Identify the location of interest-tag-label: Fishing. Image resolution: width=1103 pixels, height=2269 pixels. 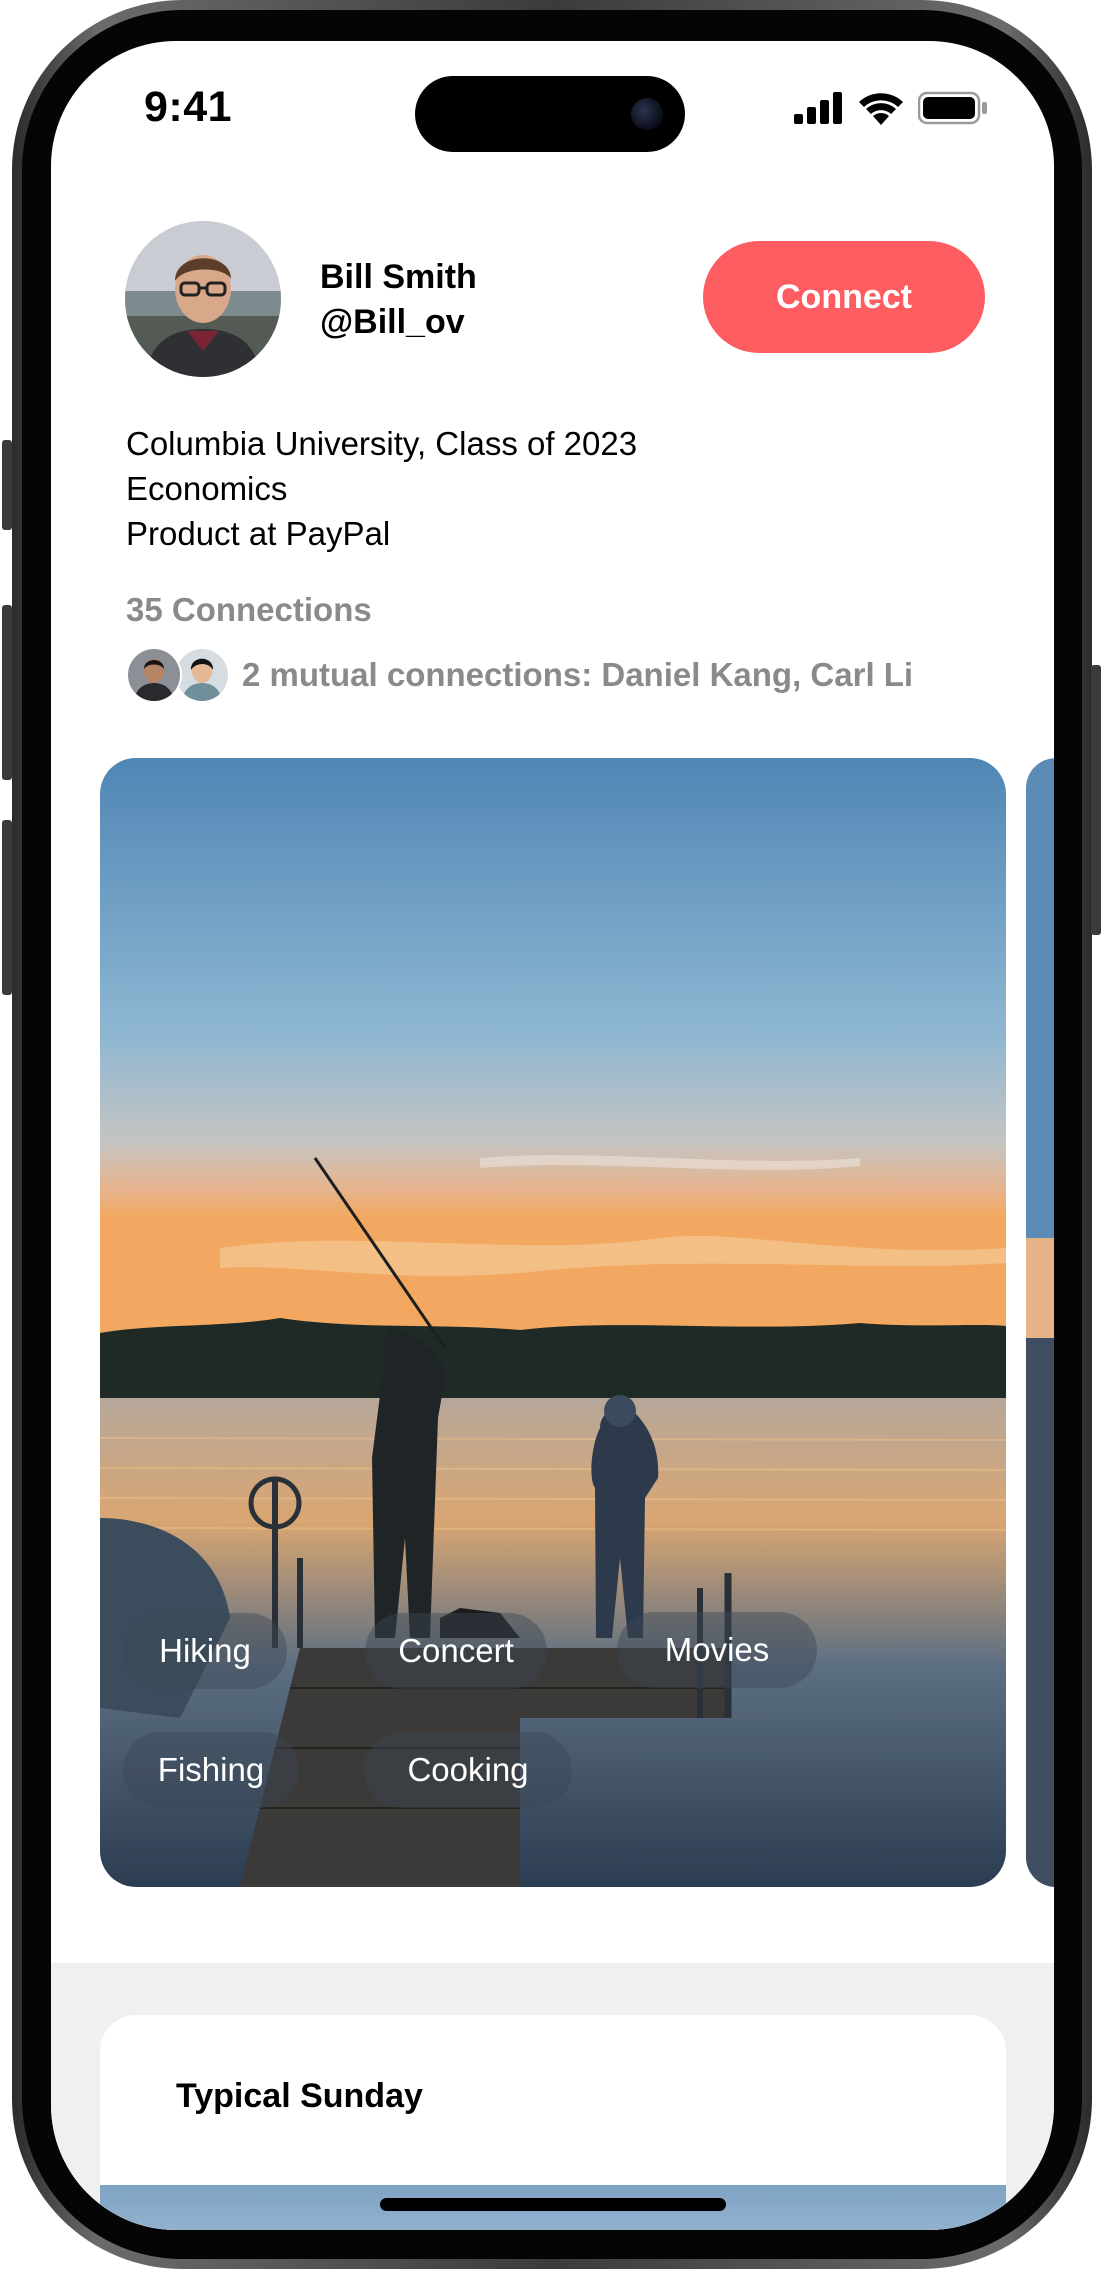
(211, 1769).